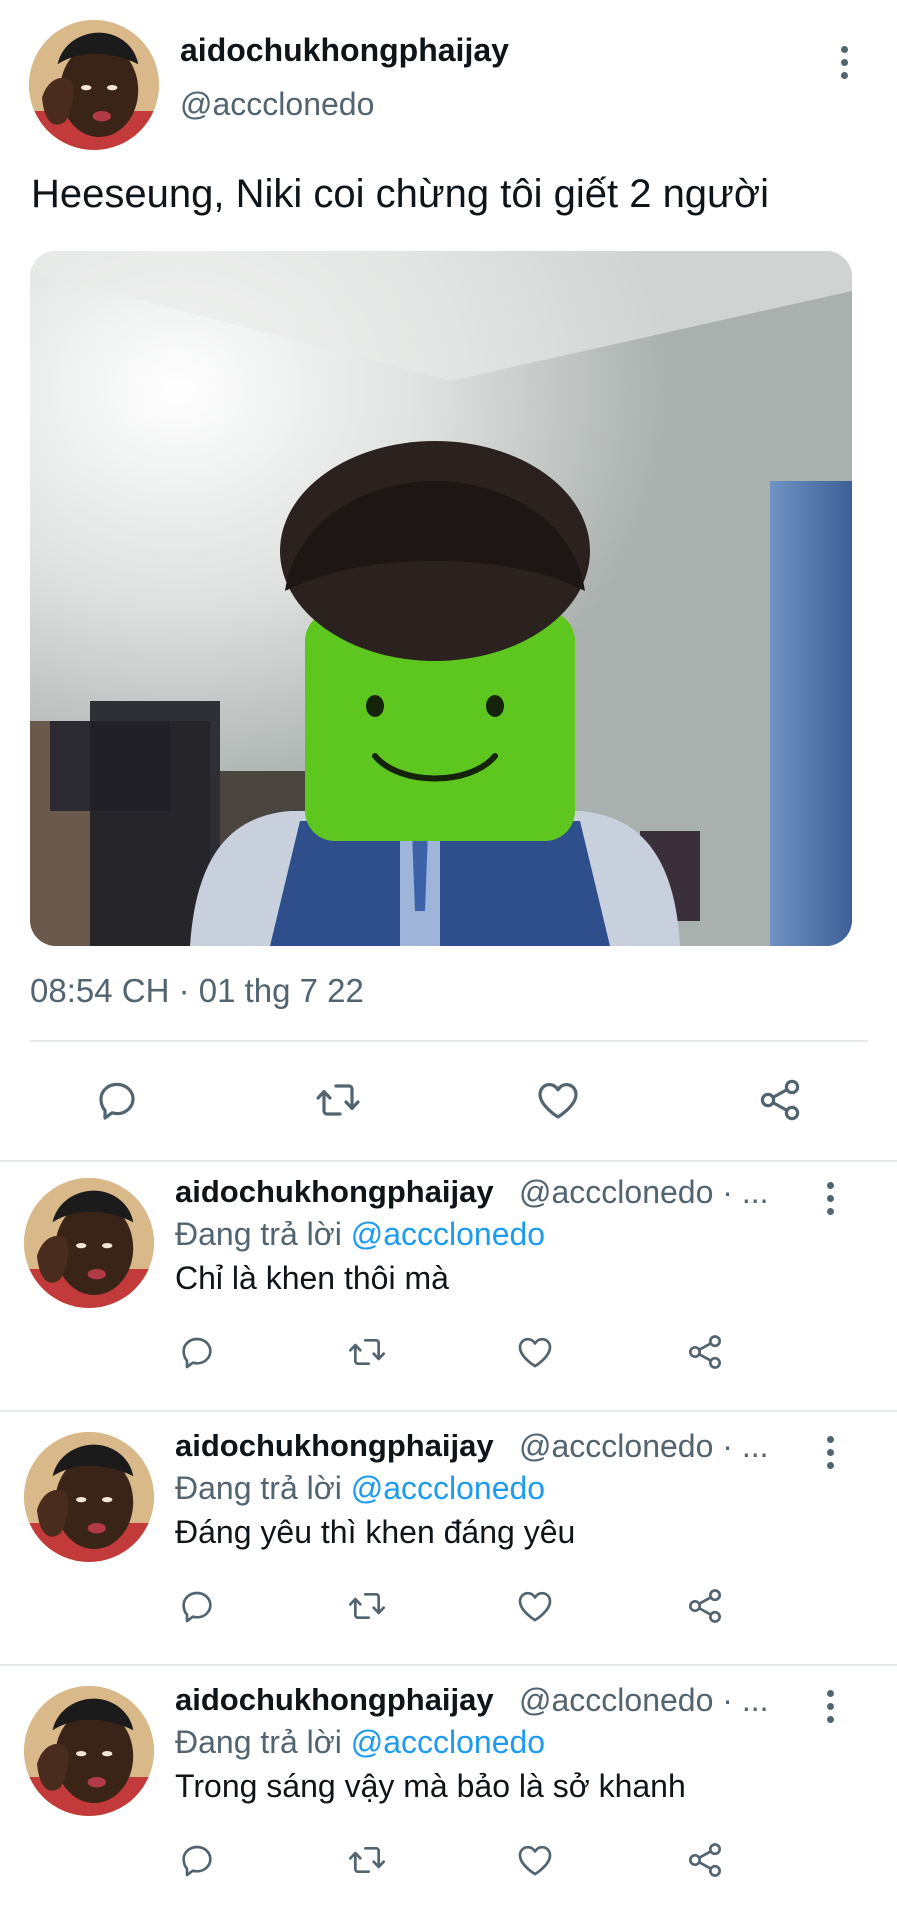 Image resolution: width=897 pixels, height=1920 pixels. What do you see at coordinates (430, 1786) in the screenshot?
I see `reply-text: Trong sáng vậy mà bảo là sở khanh` at bounding box center [430, 1786].